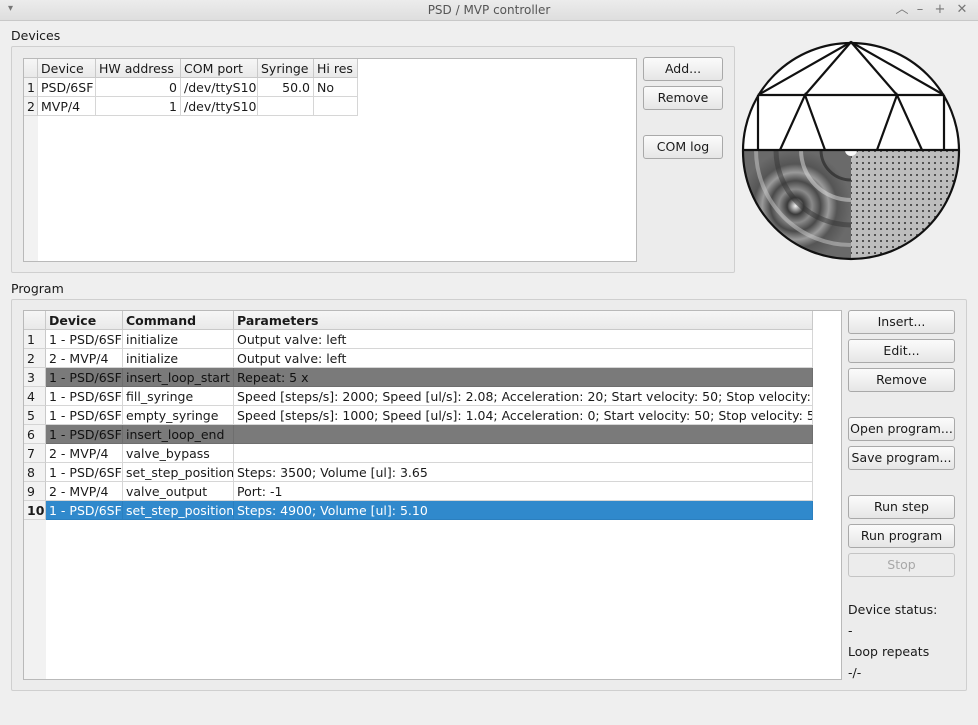  I want to click on program-row-number: 10, so click(35, 510).